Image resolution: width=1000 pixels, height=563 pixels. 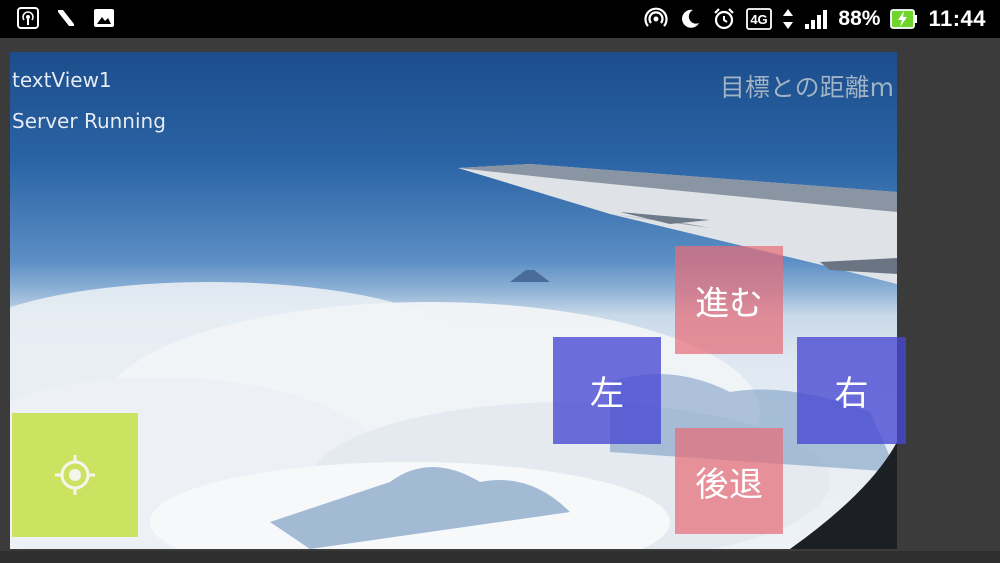 What do you see at coordinates (851, 394) in the screenshot?
I see `right-button-label: 右` at bounding box center [851, 394].